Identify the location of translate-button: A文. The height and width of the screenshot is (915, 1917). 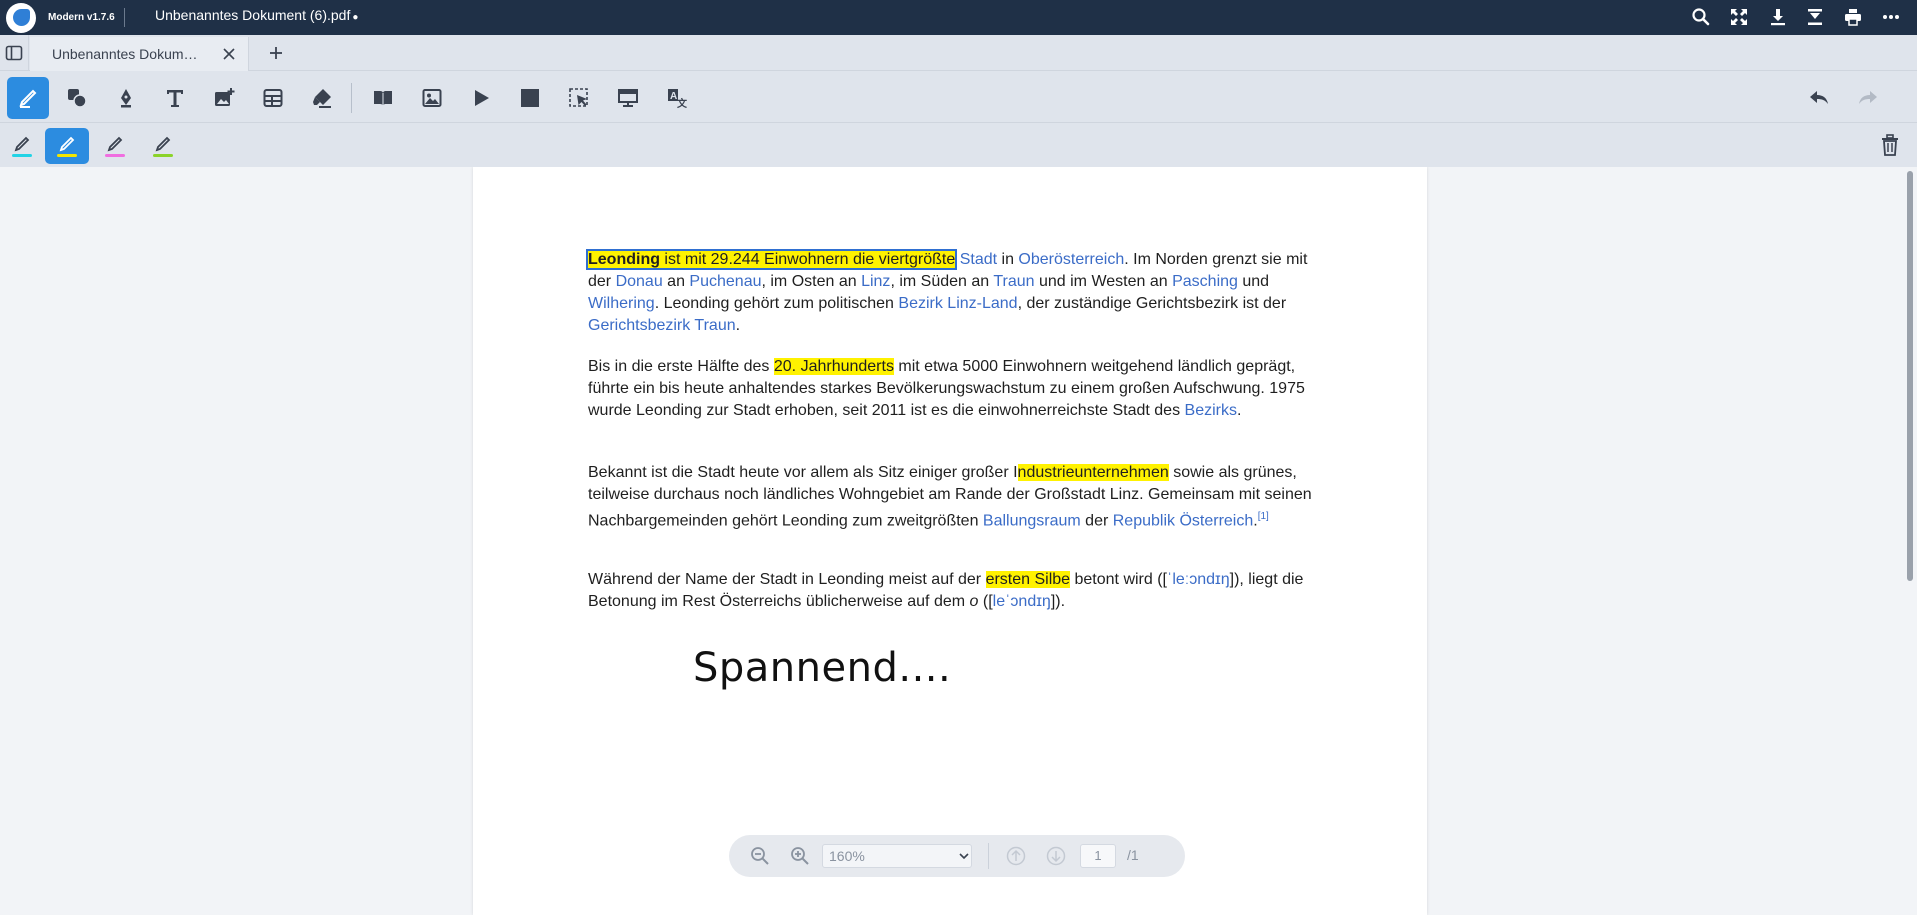
(677, 98).